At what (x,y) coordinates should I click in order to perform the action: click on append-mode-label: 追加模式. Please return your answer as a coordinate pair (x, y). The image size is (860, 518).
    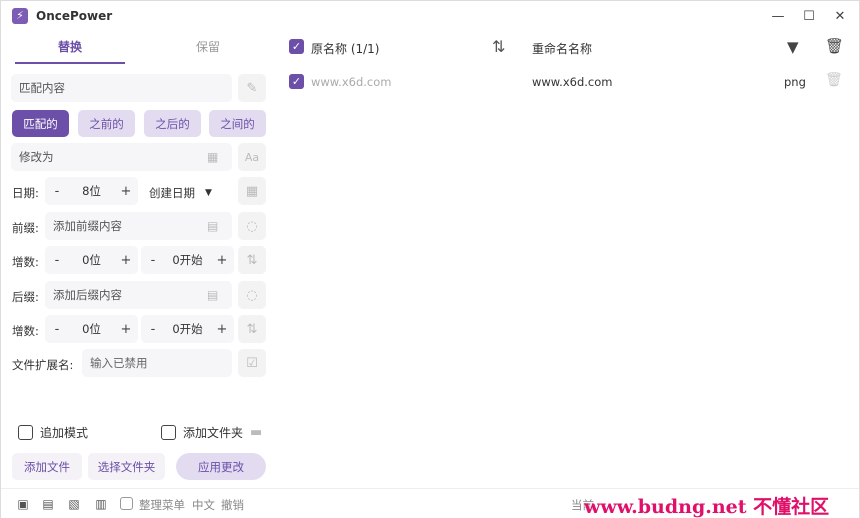
    Looking at the image, I should click on (64, 433).